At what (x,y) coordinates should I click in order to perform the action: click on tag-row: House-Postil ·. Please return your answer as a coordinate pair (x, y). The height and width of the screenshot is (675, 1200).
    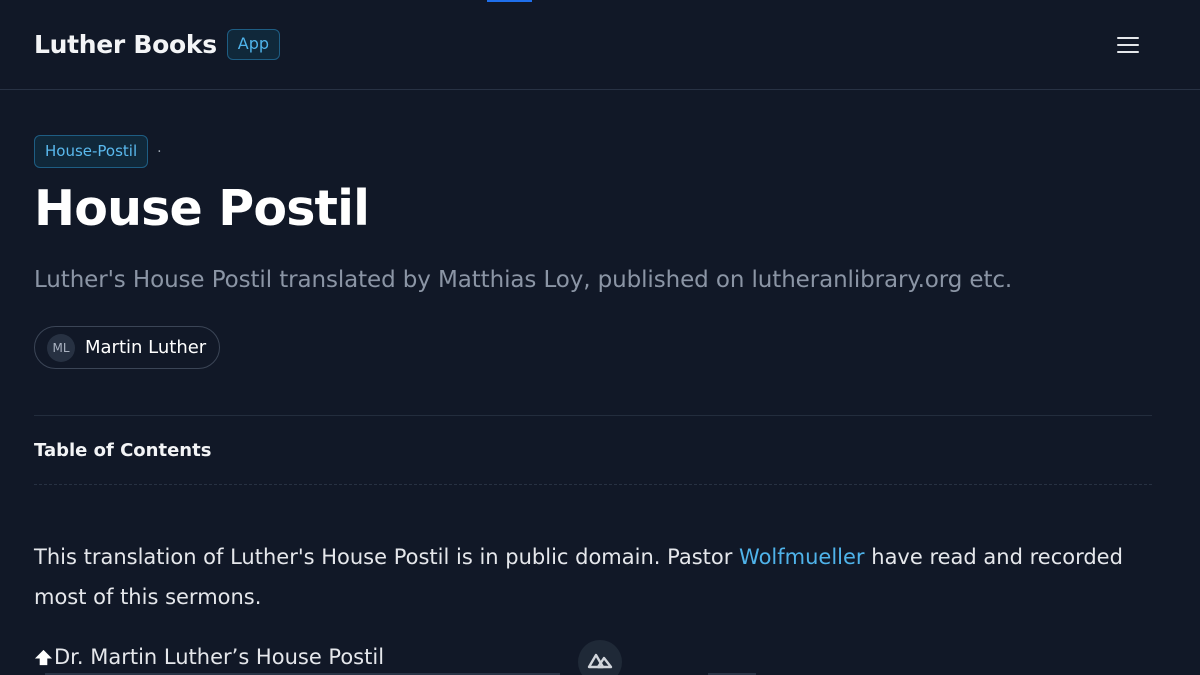
    Looking at the image, I should click on (98, 151).